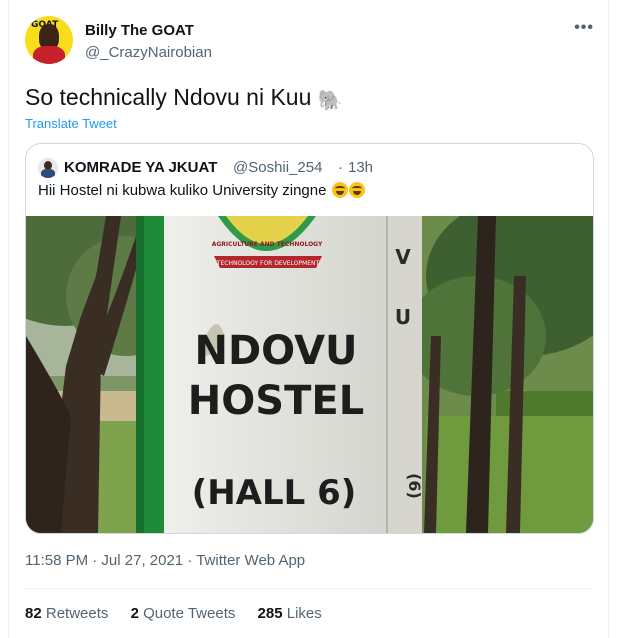  I want to click on author-handle: @_CrazyNairobian, so click(148, 52).